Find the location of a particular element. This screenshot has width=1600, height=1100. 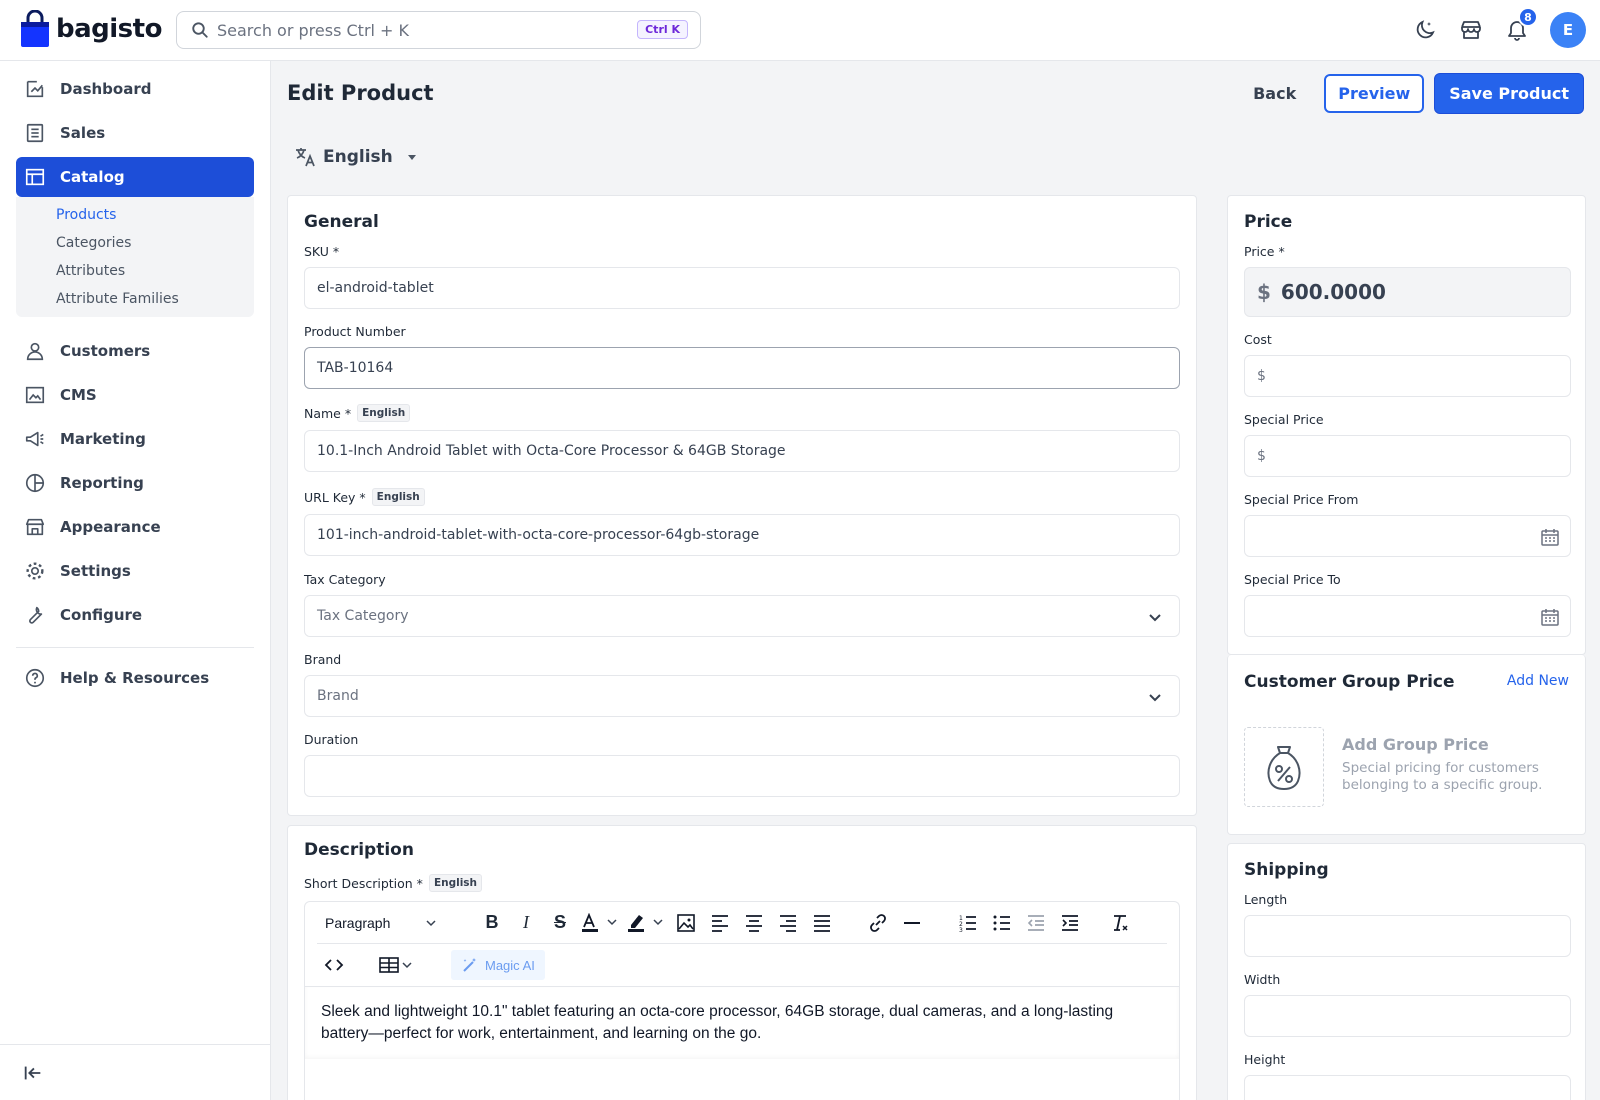

special-price-from-input is located at coordinates (1407, 536).